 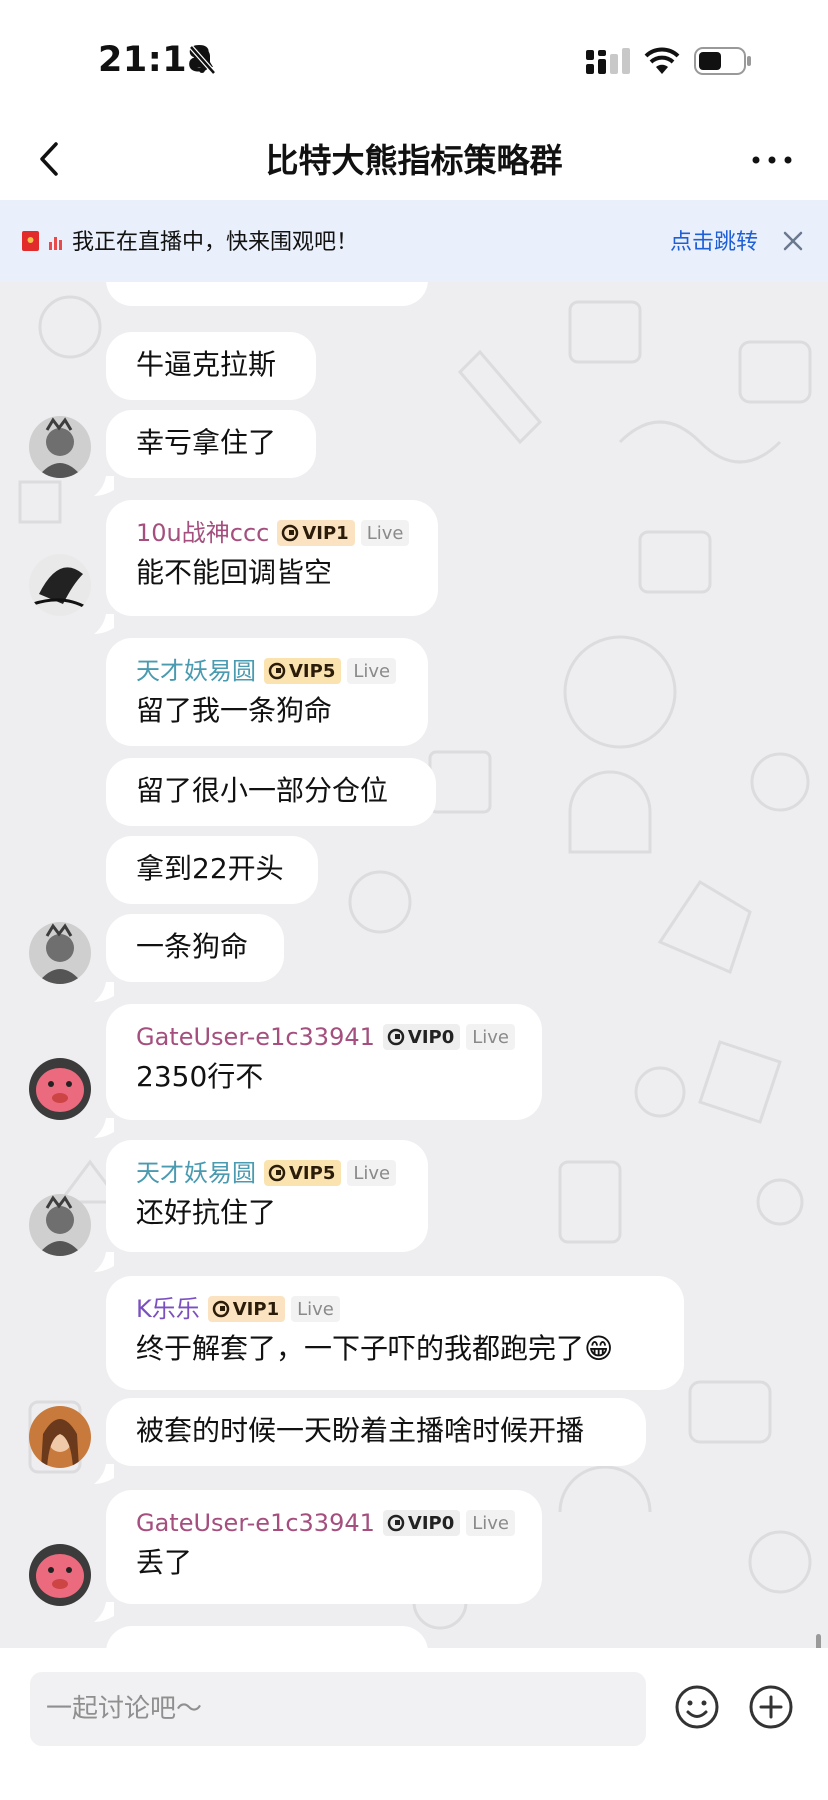 I want to click on message-text: 终于解套了，一下子吓的我都跑完了😁, so click(x=375, y=1348).